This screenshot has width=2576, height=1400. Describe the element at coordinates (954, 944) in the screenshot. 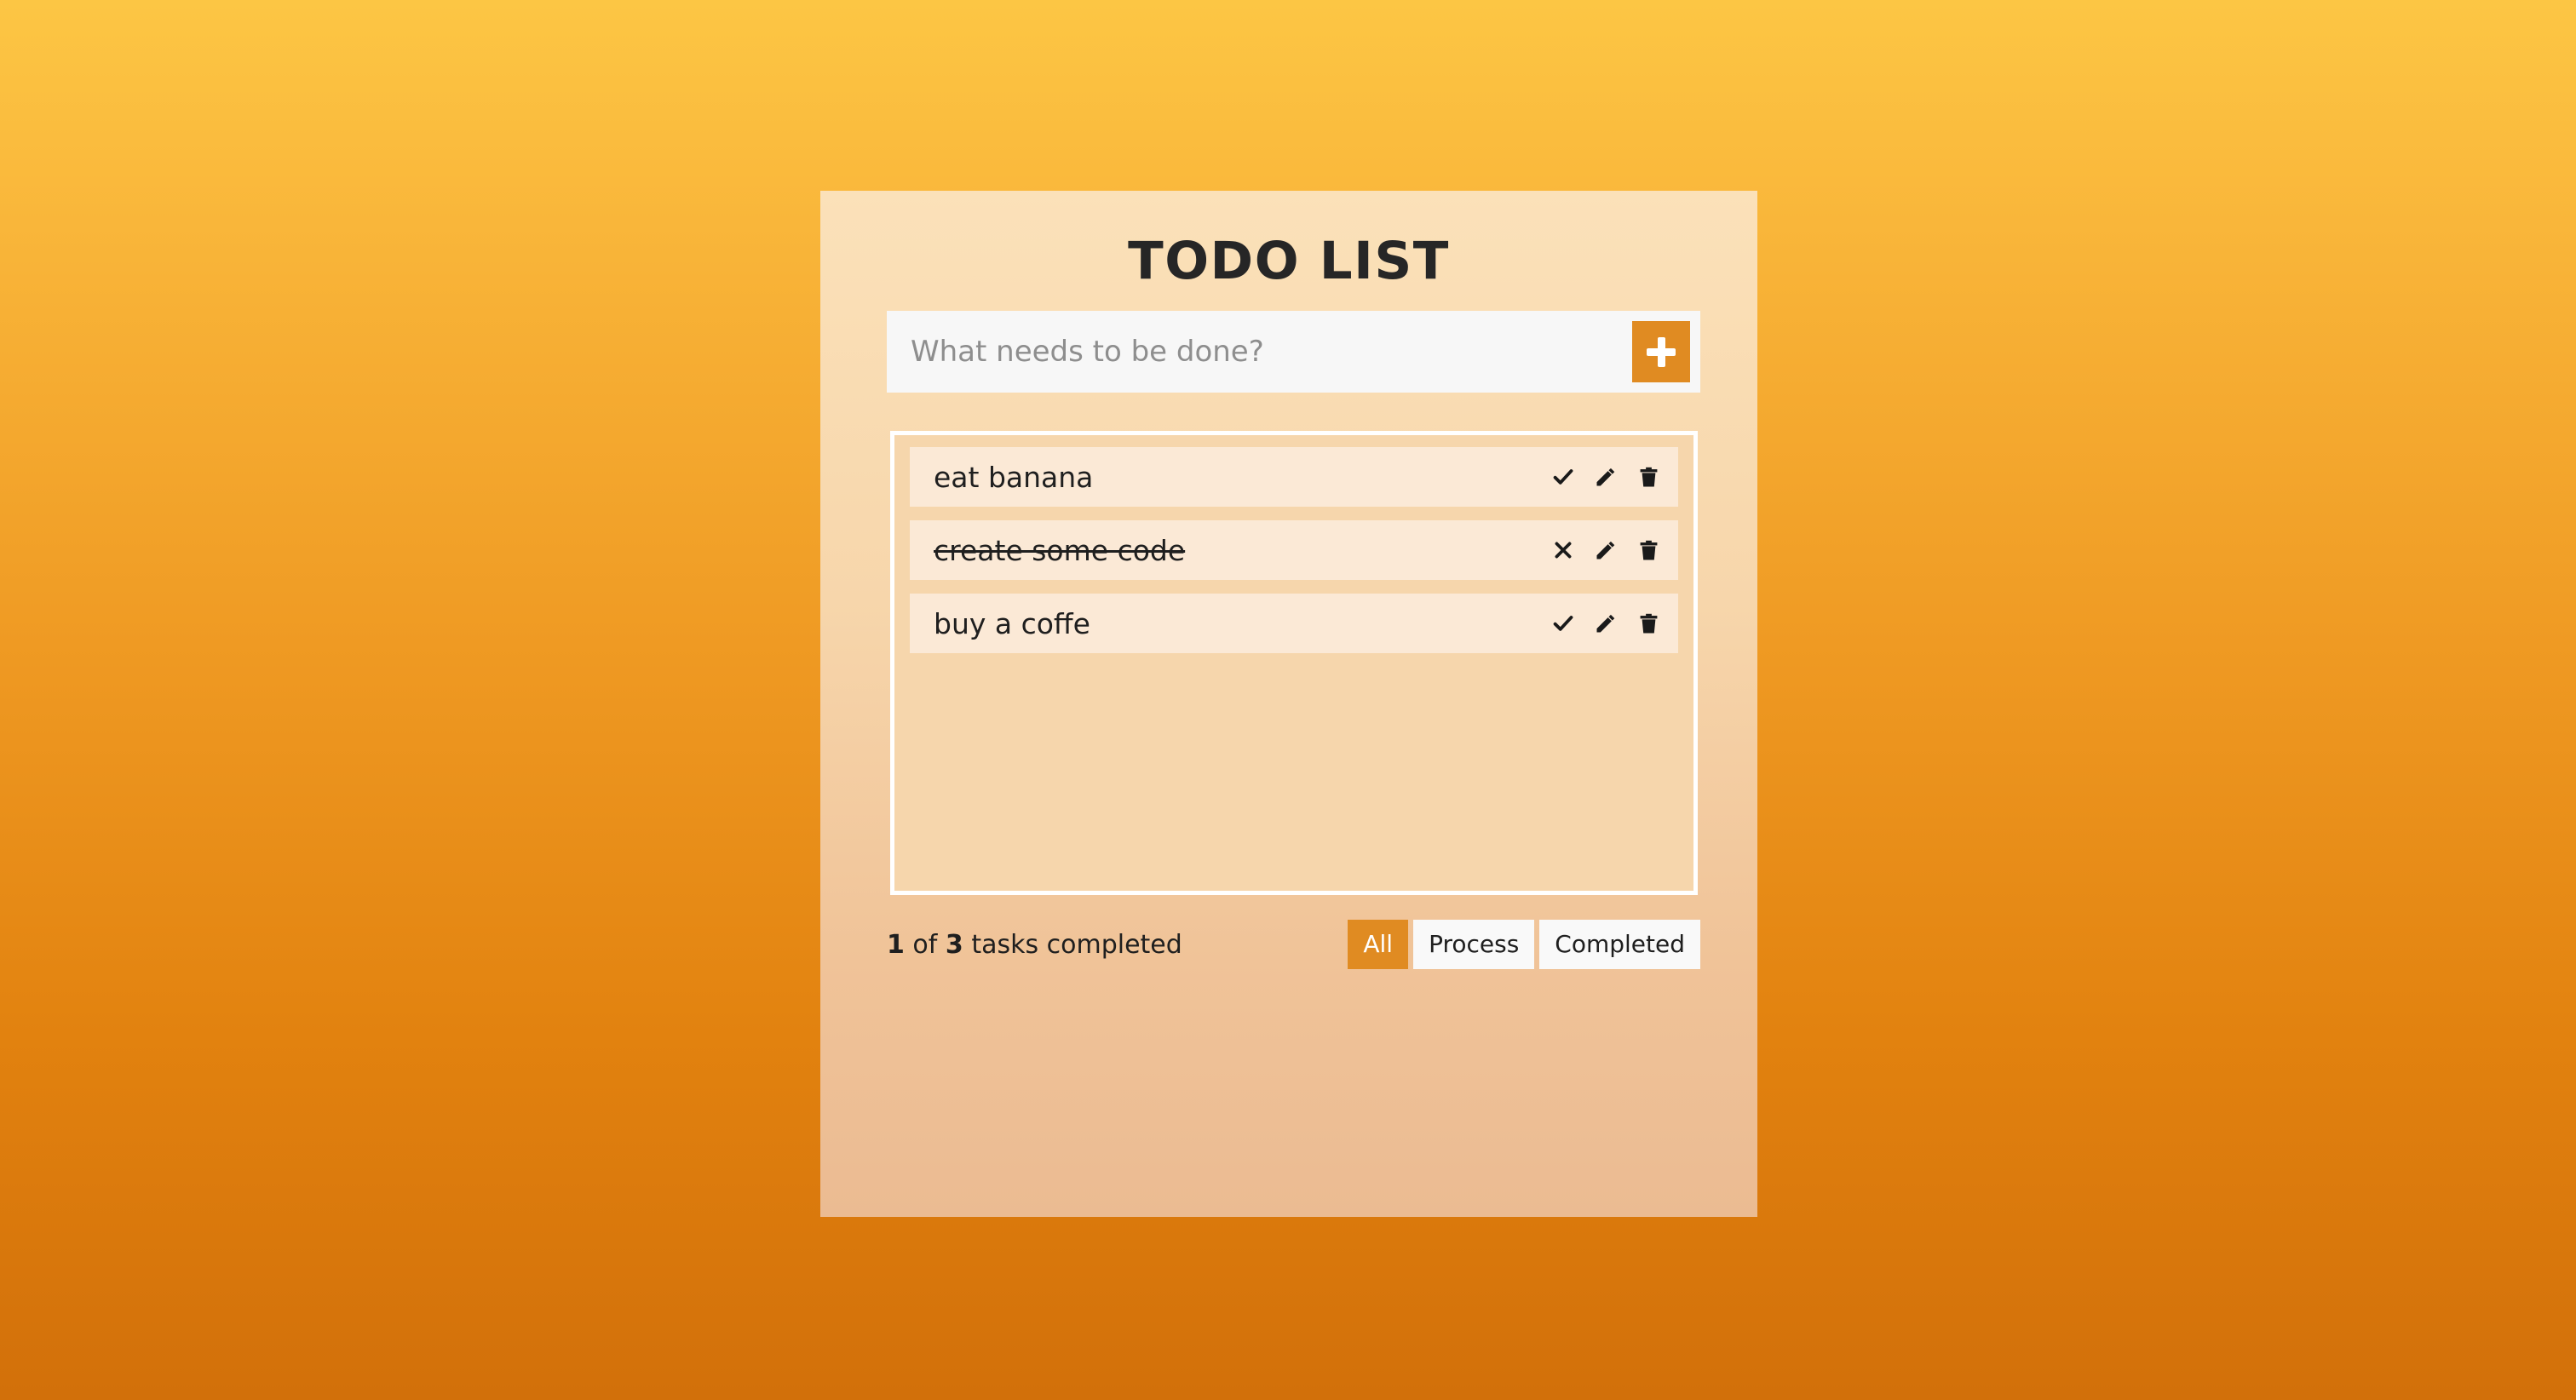

I see `total-count: 3` at that location.